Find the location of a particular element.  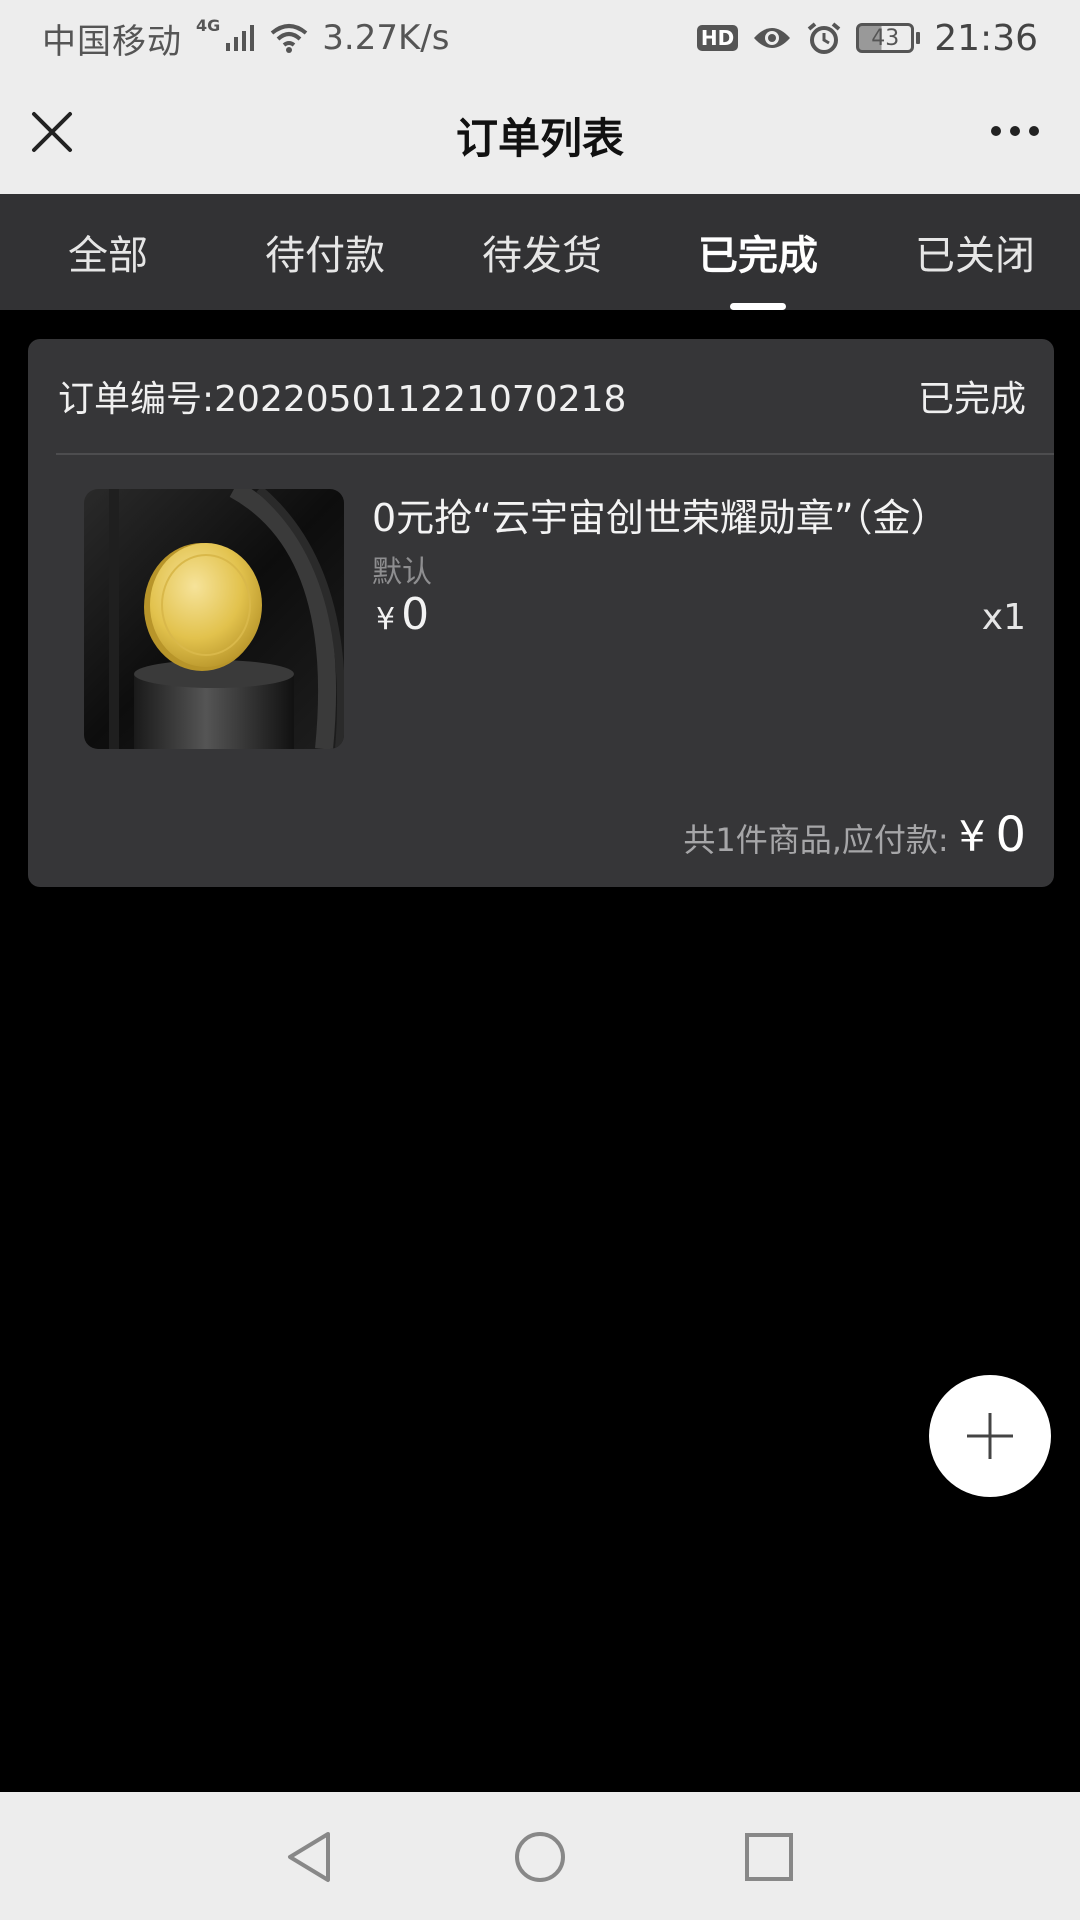

status-bar-right: HD 43 21:36 is located at coordinates (867, 38).